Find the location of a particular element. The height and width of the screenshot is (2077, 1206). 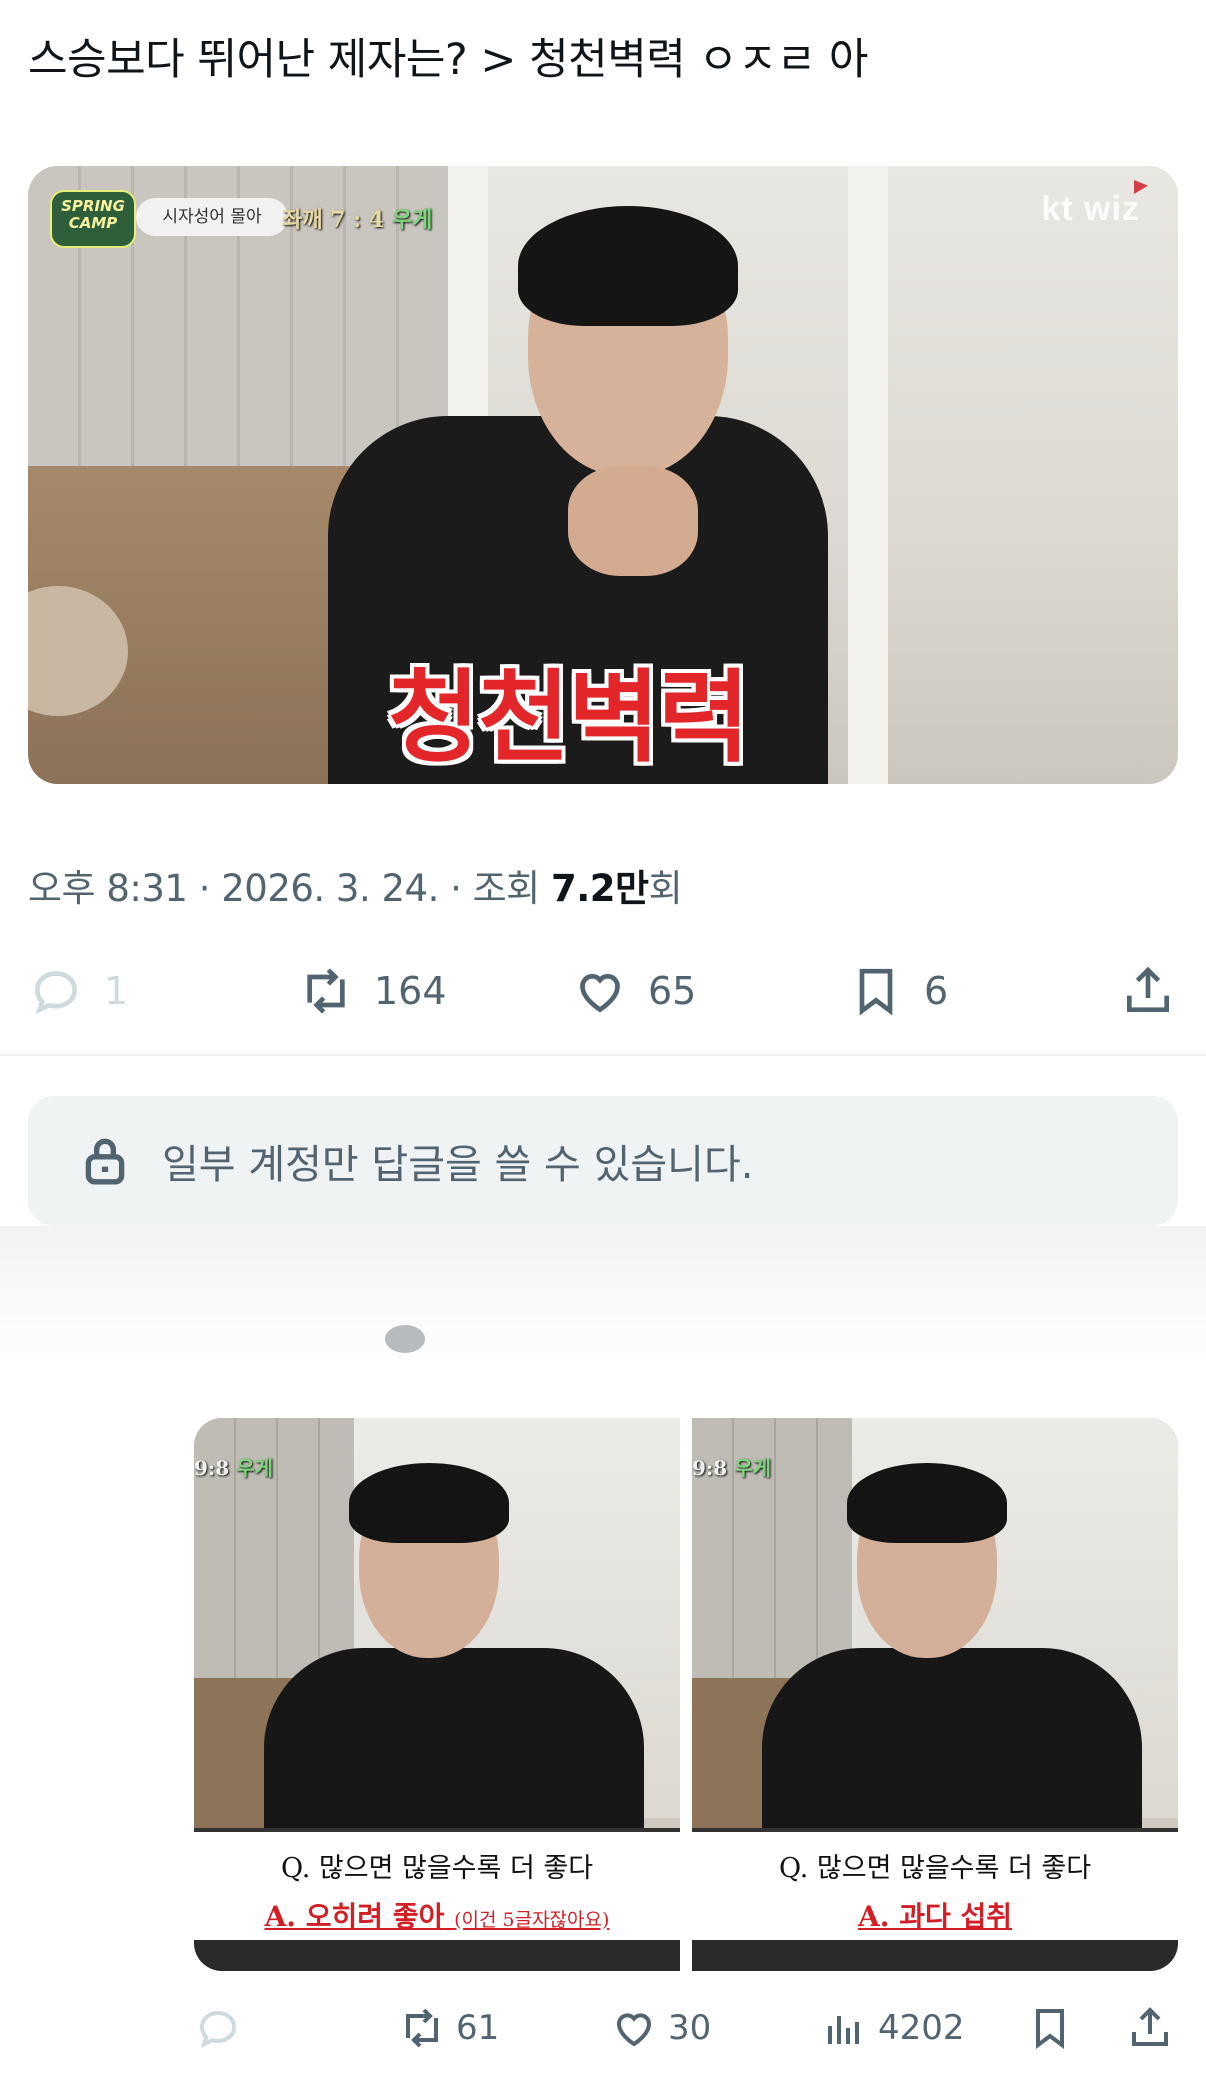

program-badge: 시자성어 몰아 is located at coordinates (212, 217).